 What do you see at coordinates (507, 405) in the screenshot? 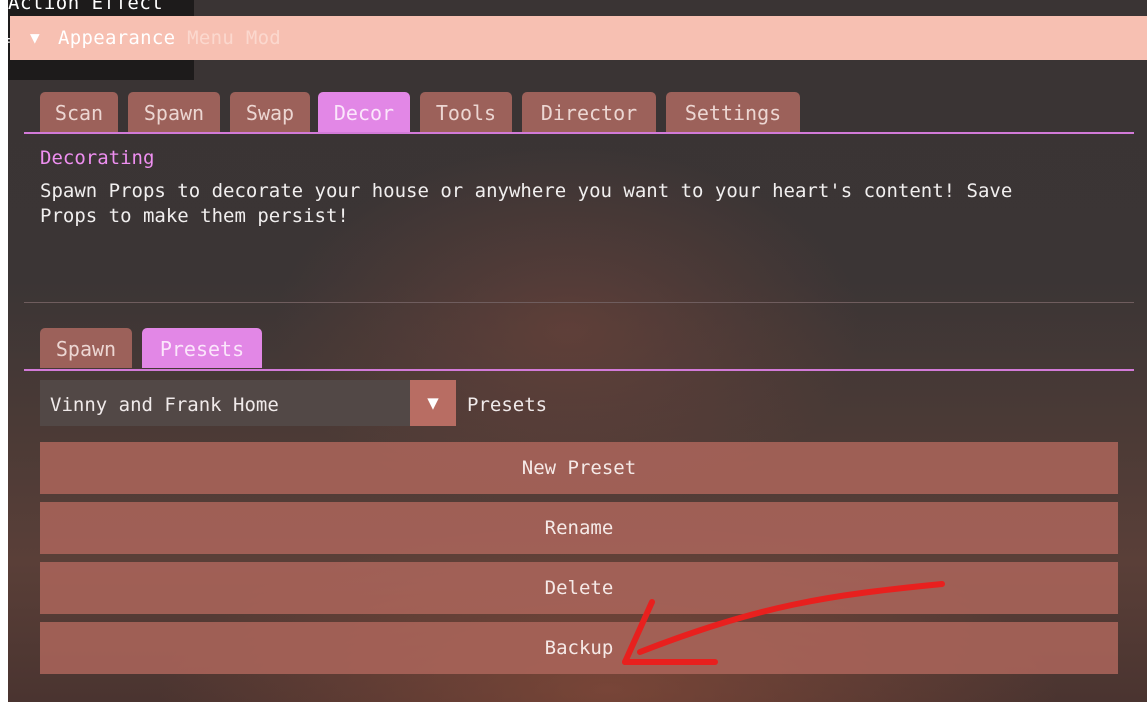
I see `preset-combo-label: Presets` at bounding box center [507, 405].